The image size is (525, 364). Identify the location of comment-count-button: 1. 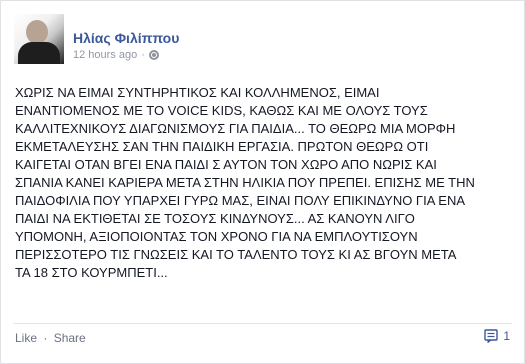
(497, 336).